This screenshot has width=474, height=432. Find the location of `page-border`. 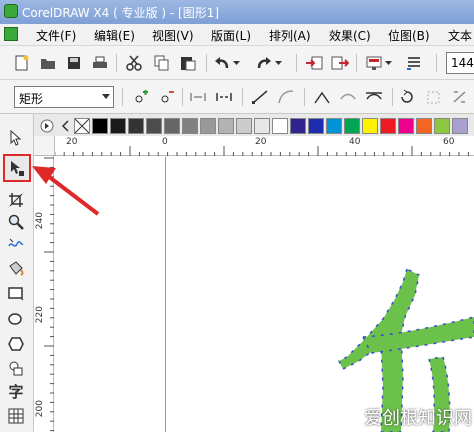

page-border is located at coordinates (165, 294).